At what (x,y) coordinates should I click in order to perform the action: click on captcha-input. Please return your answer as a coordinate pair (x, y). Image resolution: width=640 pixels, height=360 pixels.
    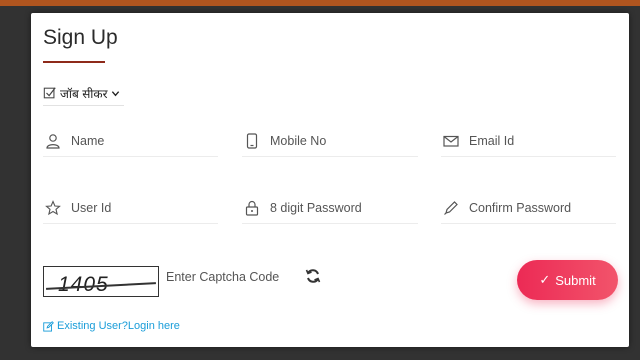
    Looking at the image, I should click on (233, 277).